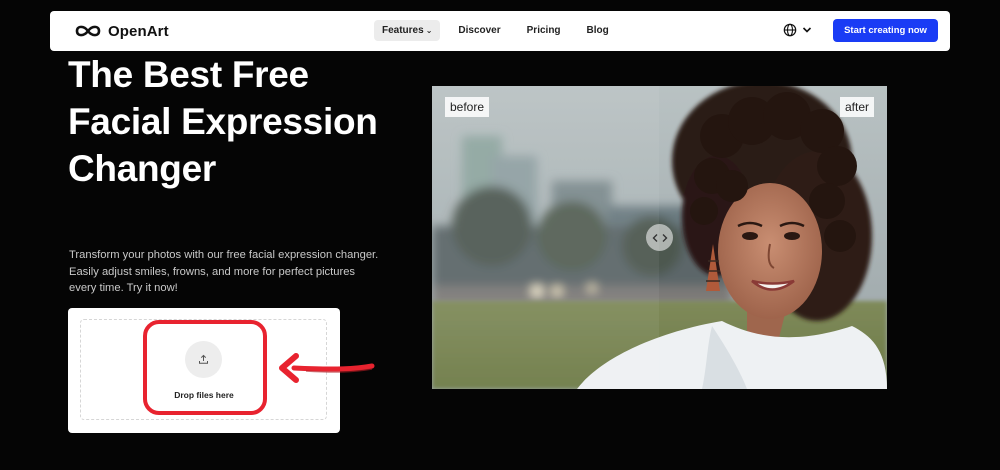  I want to click on before-label: before, so click(467, 107).